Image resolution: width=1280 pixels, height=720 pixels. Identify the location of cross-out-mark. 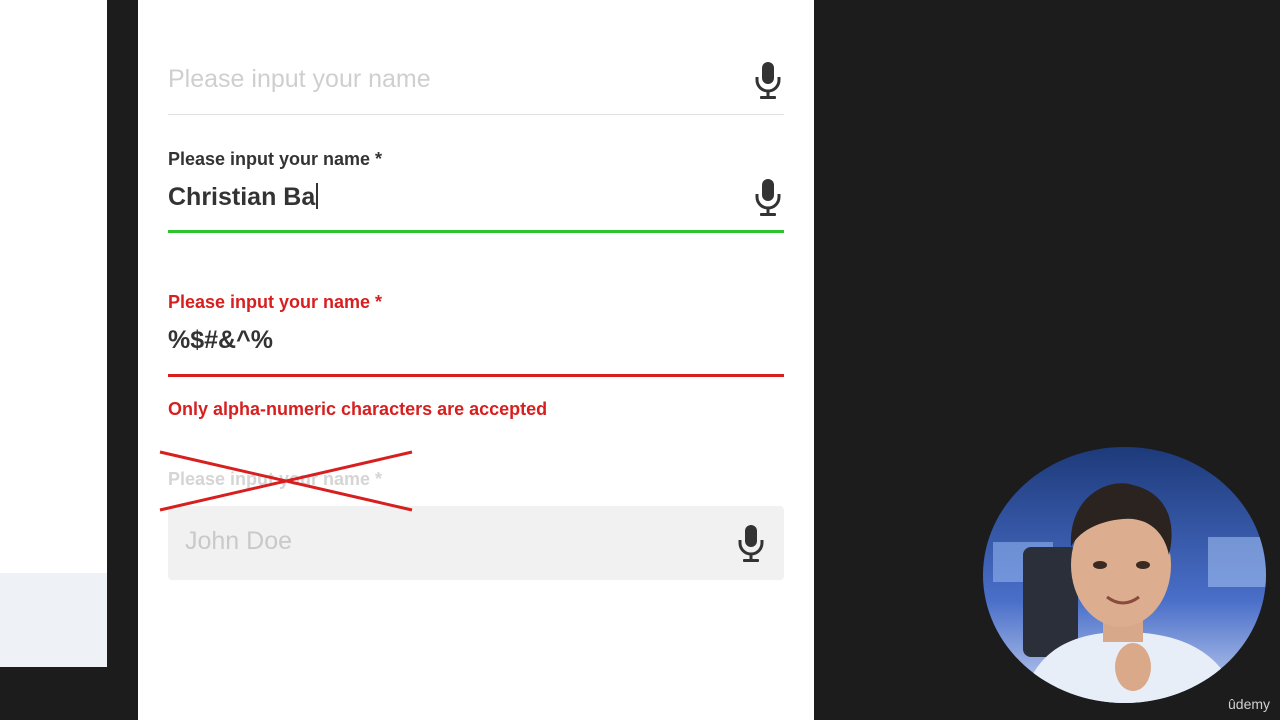
(286, 481).